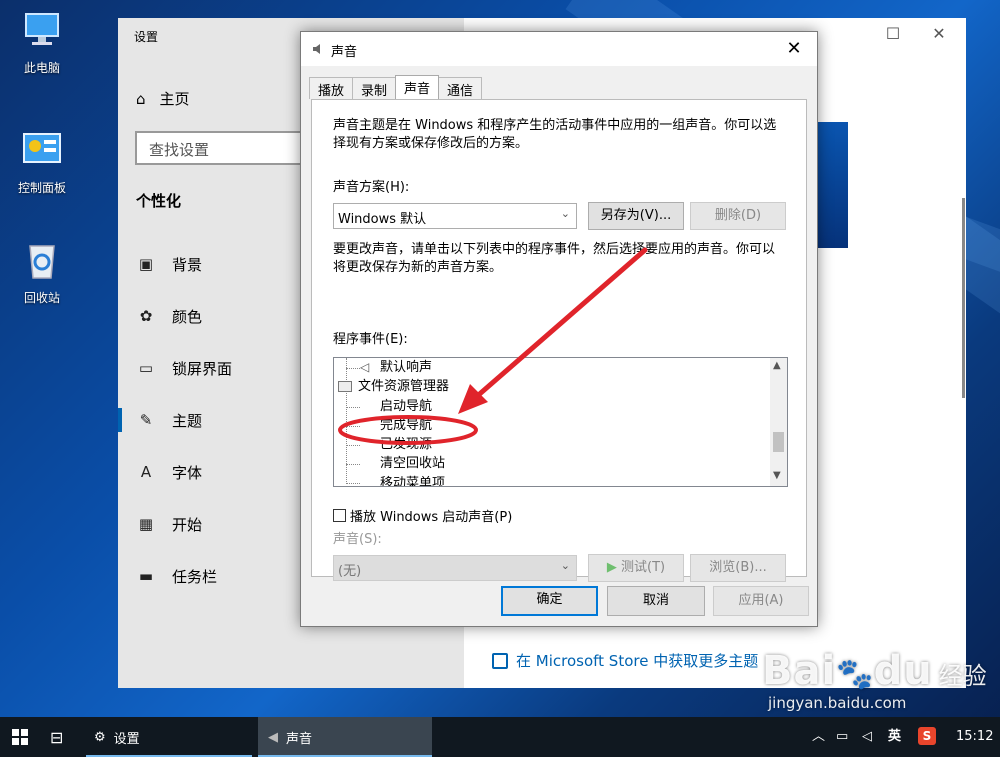 The width and height of the screenshot is (1000, 757). What do you see at coordinates (374, 88) in the screenshot?
I see `tab-recording: 录制` at bounding box center [374, 88].